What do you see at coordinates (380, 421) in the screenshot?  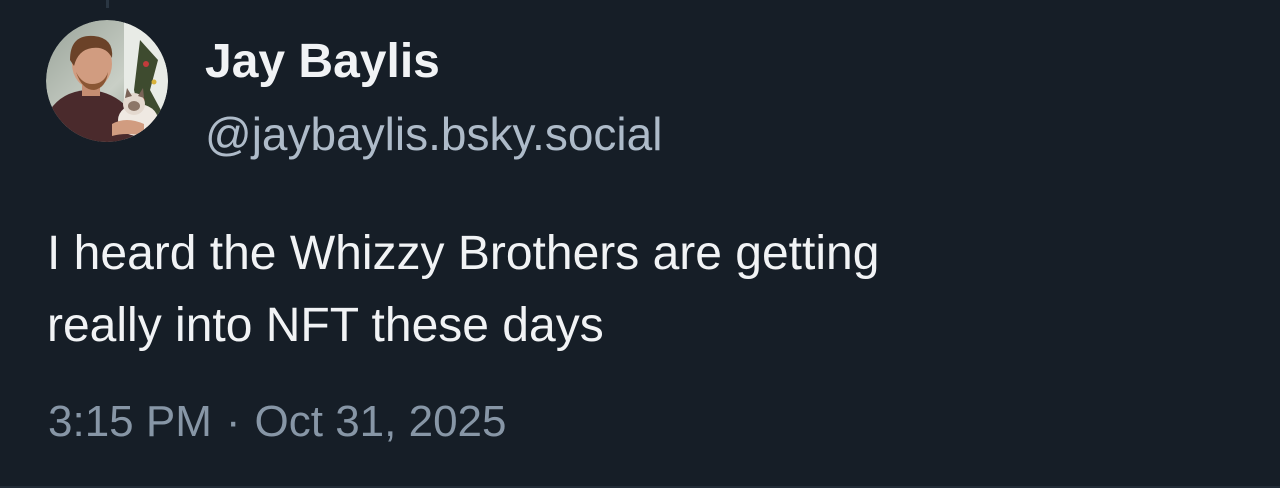 I see `post-date: Oct 31, 2025` at bounding box center [380, 421].